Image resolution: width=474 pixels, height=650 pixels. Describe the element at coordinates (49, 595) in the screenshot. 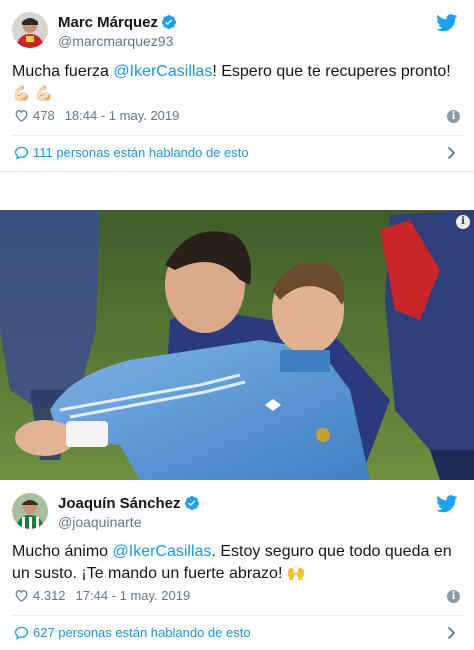

I see `like-count: 4.312` at that location.